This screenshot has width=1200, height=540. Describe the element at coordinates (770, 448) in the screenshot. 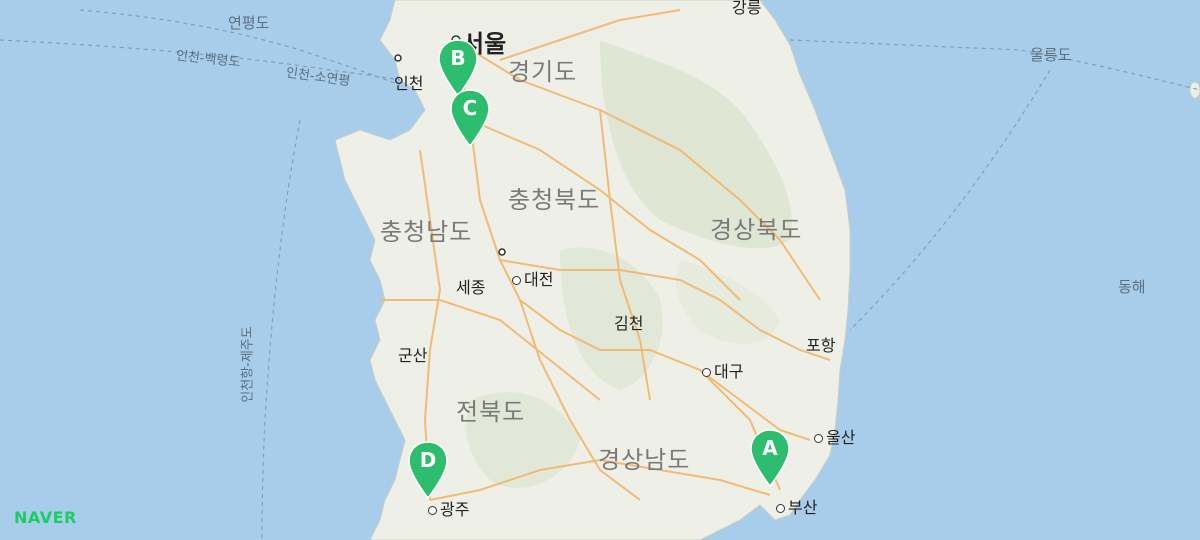

I see `marker-letter: A` at that location.